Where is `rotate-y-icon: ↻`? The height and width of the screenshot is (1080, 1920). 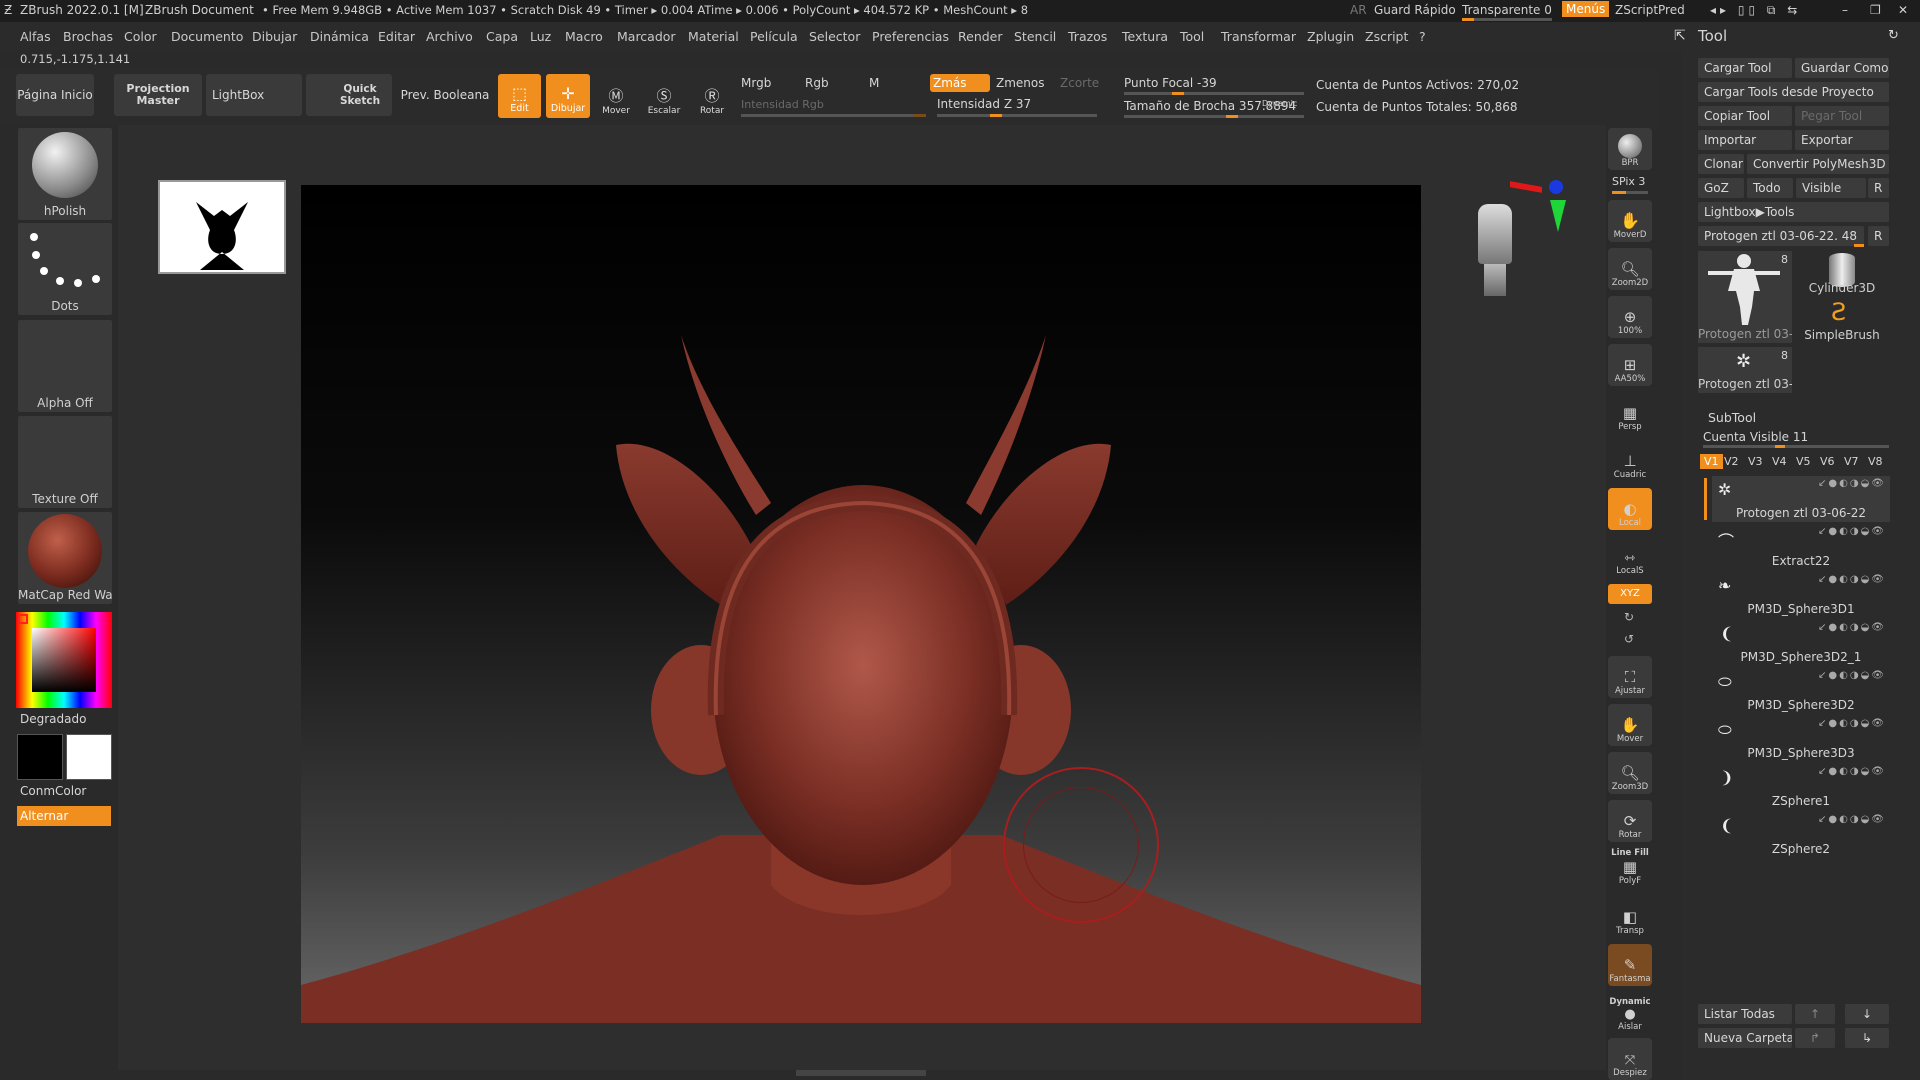
rotate-y-icon: ↻ is located at coordinates (1629, 617).